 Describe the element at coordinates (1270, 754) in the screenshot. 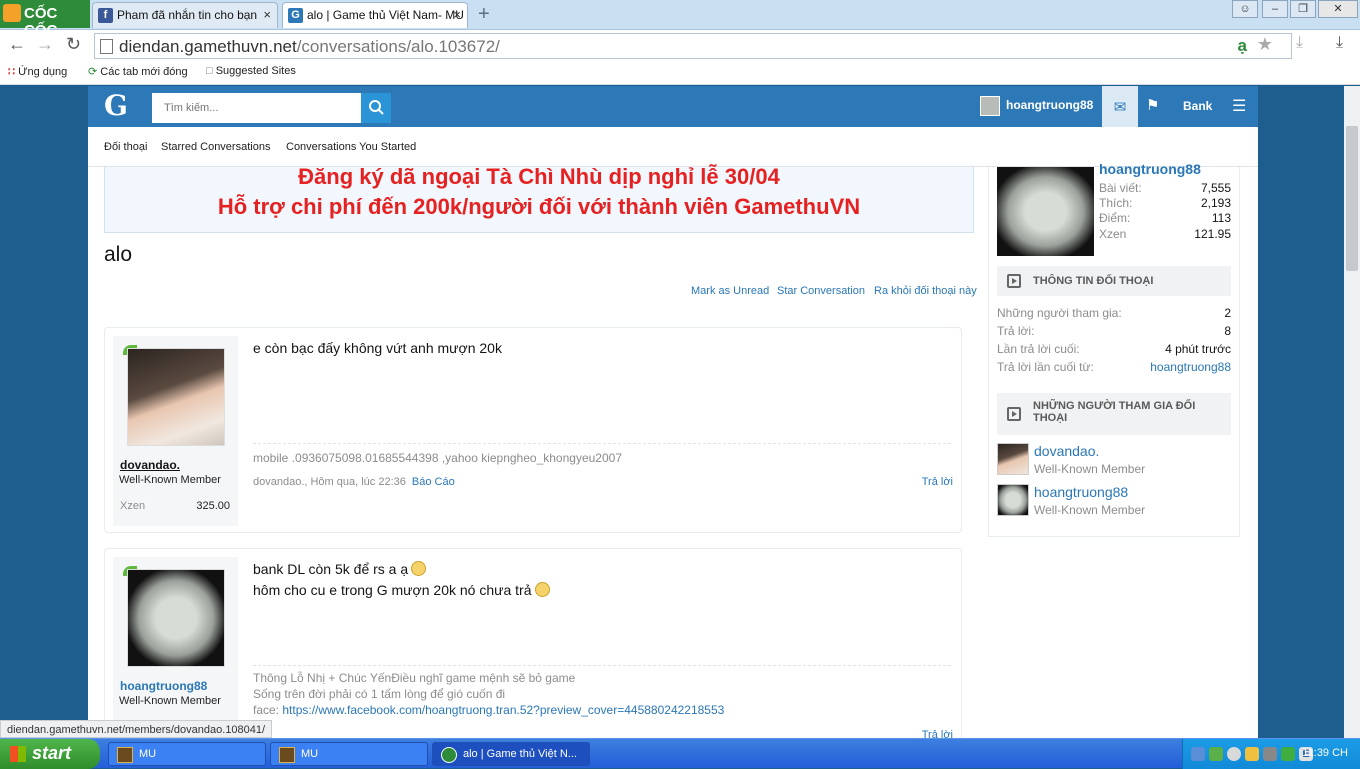

I see `gear-icon` at that location.